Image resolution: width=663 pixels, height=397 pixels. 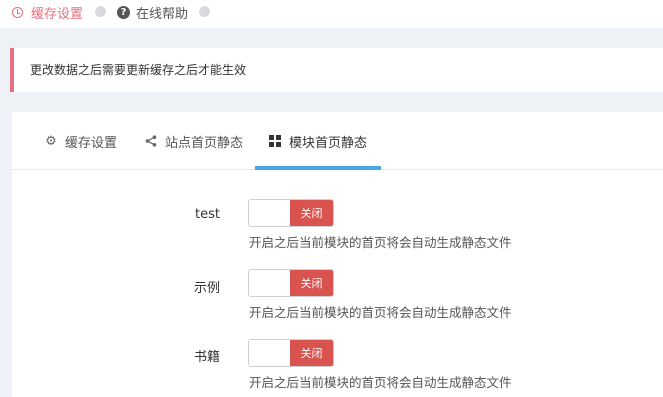 I want to click on tab-cache-settings: ⚙ 缓存设置, so click(x=80, y=141).